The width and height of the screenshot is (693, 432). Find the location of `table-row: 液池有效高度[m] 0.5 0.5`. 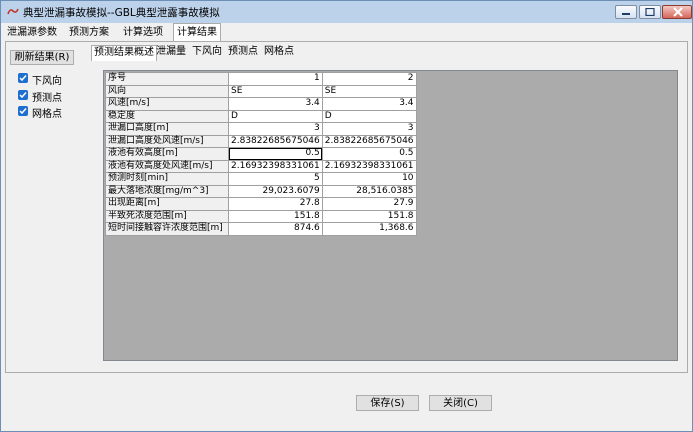

table-row: 液池有效高度[m] 0.5 0.5 is located at coordinates (261, 154).